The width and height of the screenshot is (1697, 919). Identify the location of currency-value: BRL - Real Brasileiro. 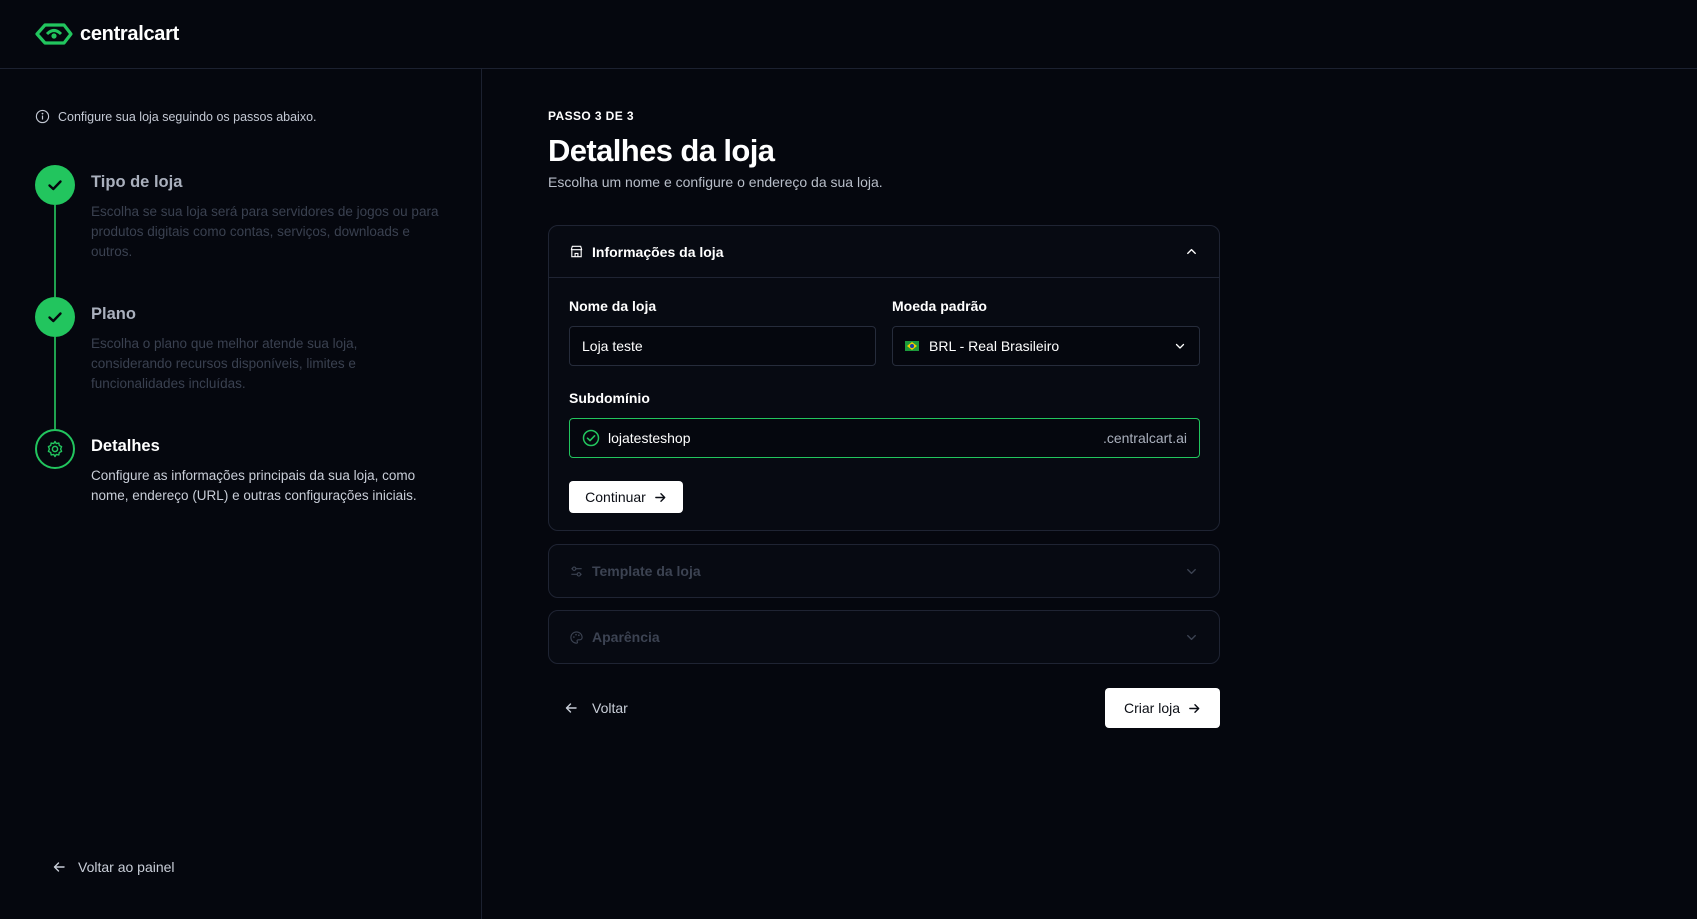
(994, 346).